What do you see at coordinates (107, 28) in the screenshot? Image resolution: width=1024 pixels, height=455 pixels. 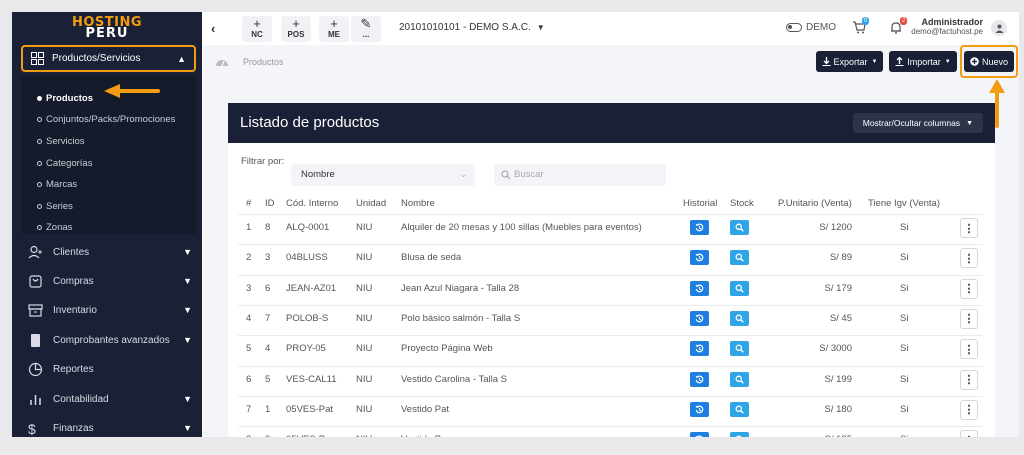 I see `logo: HOSTING PERU` at bounding box center [107, 28].